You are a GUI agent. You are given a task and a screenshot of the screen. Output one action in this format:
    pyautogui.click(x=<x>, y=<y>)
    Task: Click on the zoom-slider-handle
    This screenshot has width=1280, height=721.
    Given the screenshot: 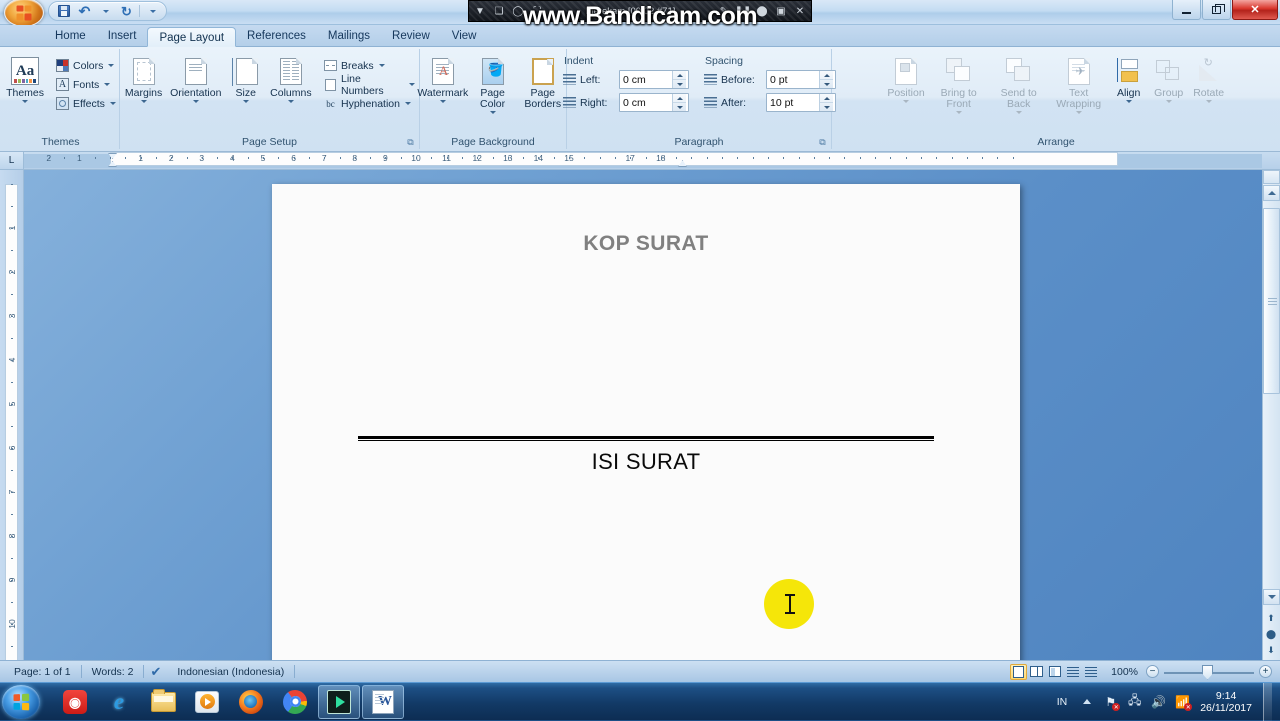 What is the action you would take?
    pyautogui.click(x=1207, y=672)
    